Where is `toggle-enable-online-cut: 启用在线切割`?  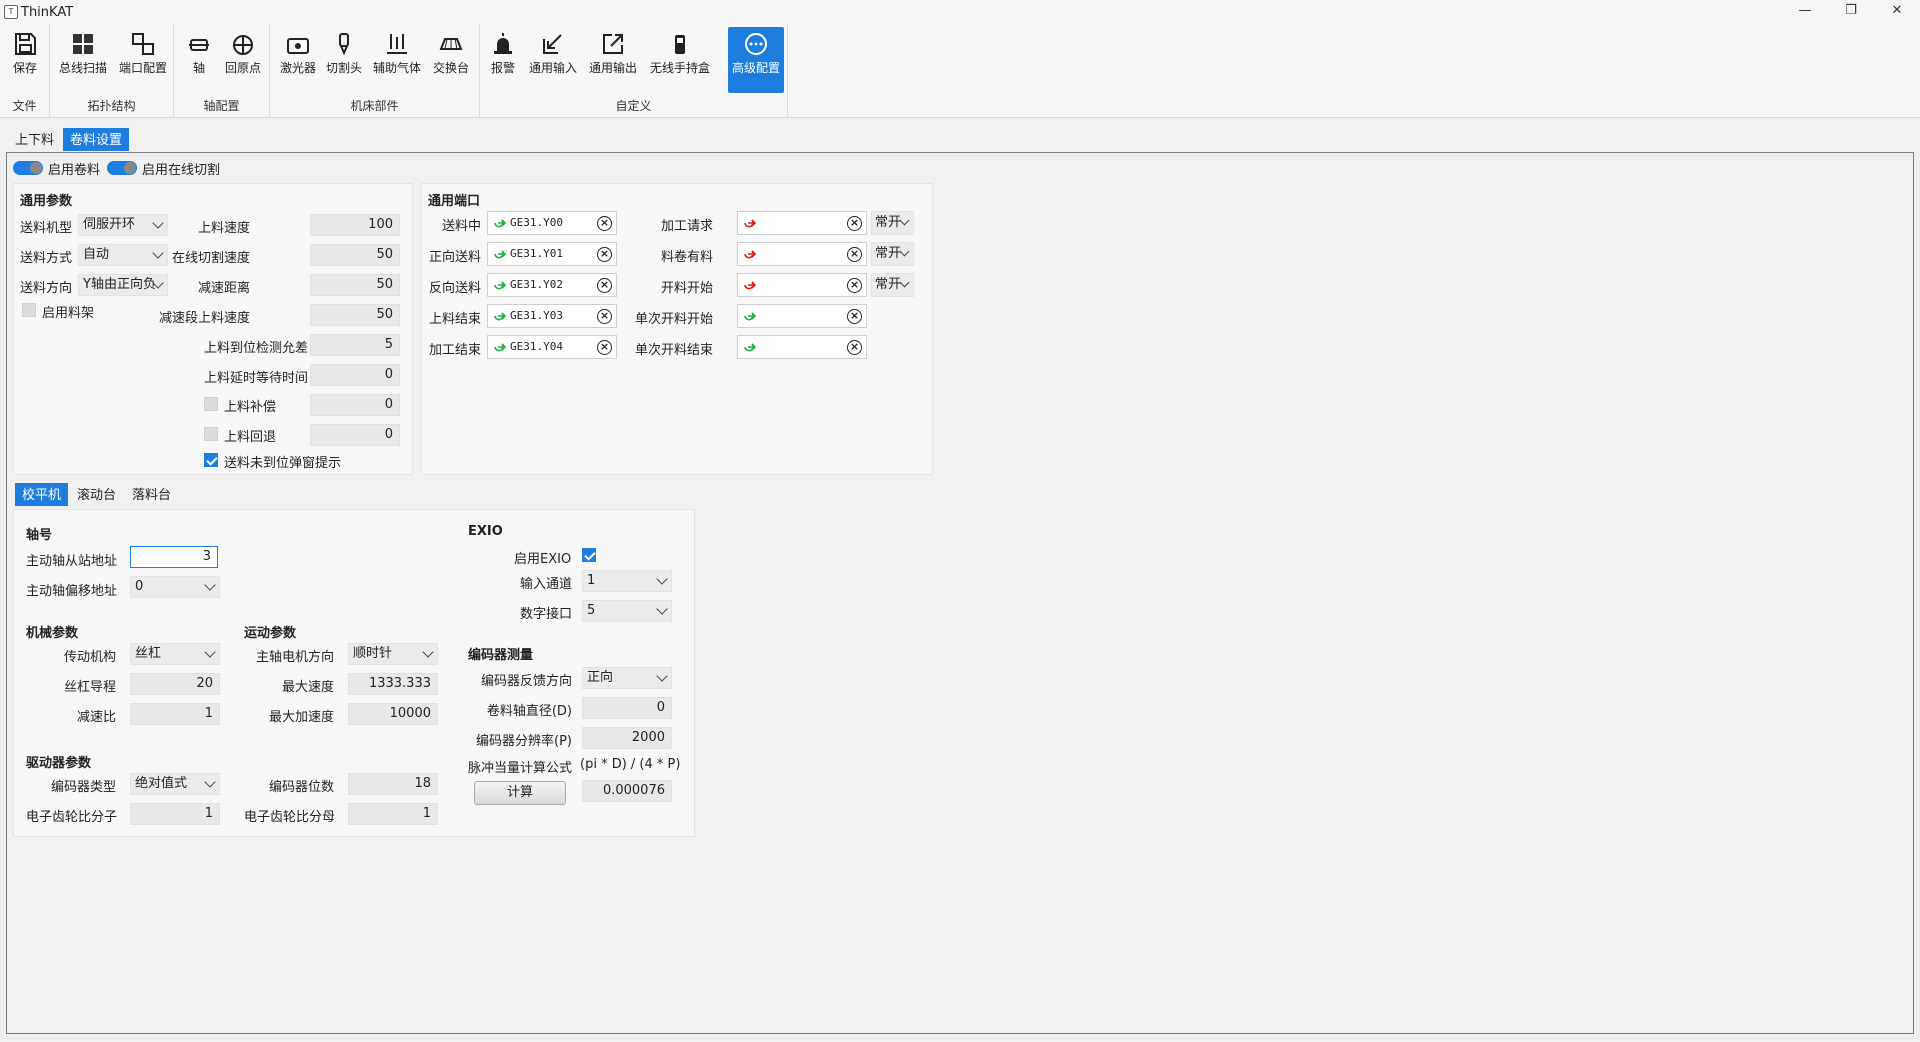 toggle-enable-online-cut: 启用在线切割 is located at coordinates (163, 169).